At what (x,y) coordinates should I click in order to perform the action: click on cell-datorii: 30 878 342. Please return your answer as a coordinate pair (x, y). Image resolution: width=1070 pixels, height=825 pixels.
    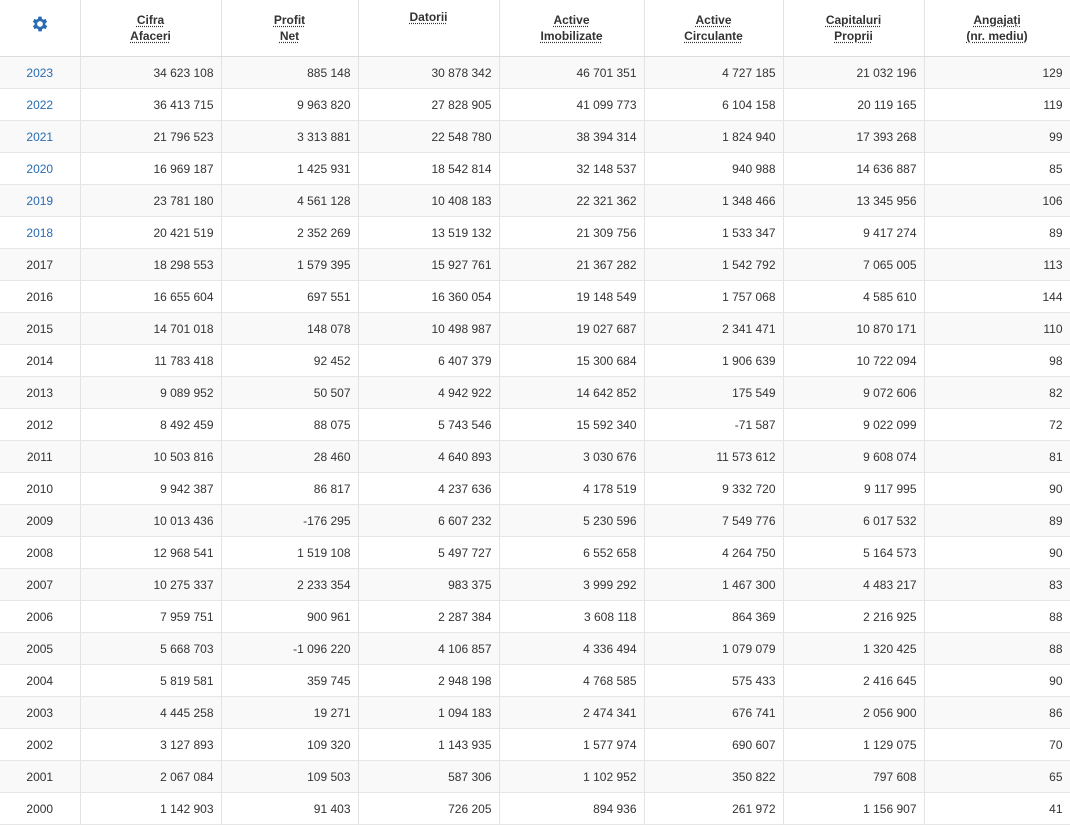
    Looking at the image, I should click on (429, 72).